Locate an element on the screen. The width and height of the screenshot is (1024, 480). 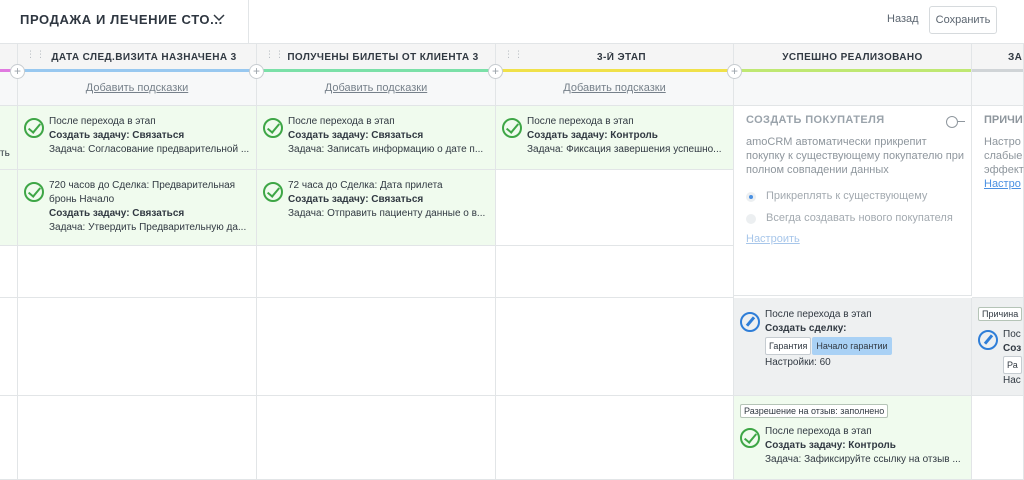
trigger-action: Создать сделку: is located at coordinates (806, 328).